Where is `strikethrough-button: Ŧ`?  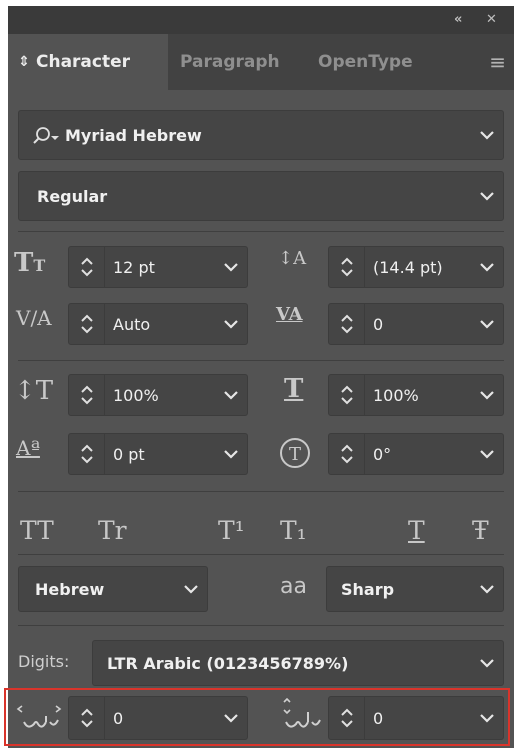 strikethrough-button: Ŧ is located at coordinates (480, 530).